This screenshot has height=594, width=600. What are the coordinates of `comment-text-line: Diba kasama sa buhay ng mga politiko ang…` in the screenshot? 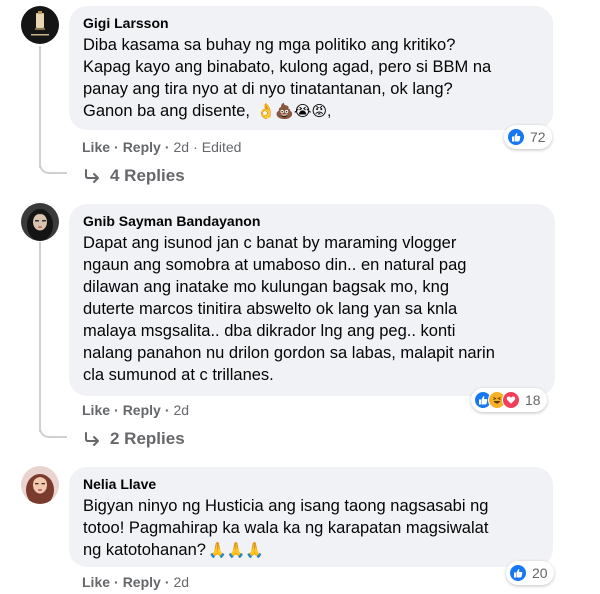 It's located at (269, 45).